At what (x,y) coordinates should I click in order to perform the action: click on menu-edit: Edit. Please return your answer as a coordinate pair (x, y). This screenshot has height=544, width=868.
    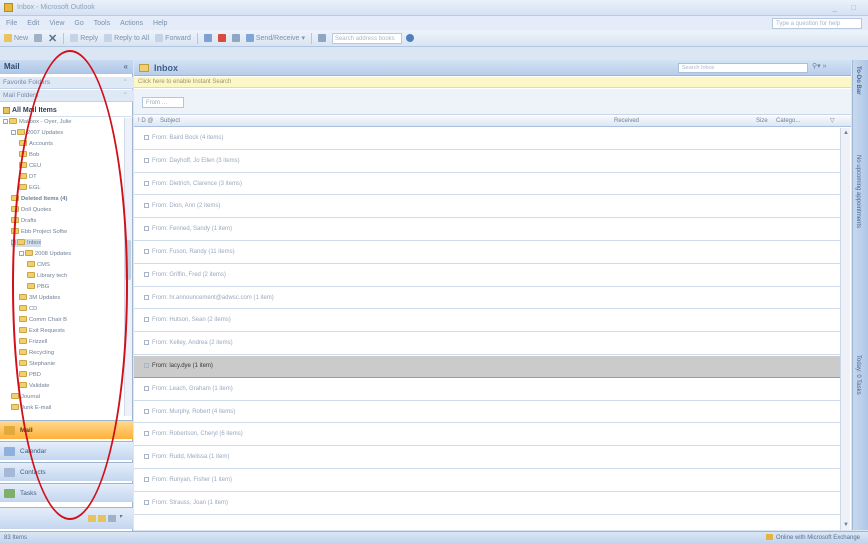
    Looking at the image, I should click on (33, 23).